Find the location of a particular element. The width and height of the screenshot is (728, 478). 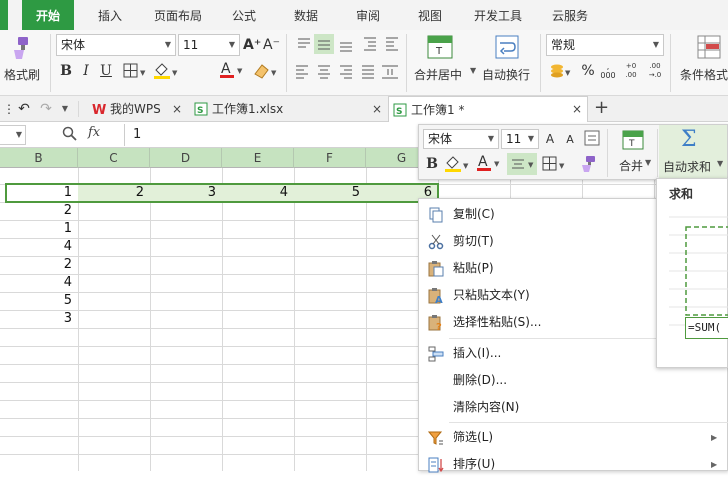

menu-item-filter: 筛选(L) ▶ is located at coordinates (573, 437).